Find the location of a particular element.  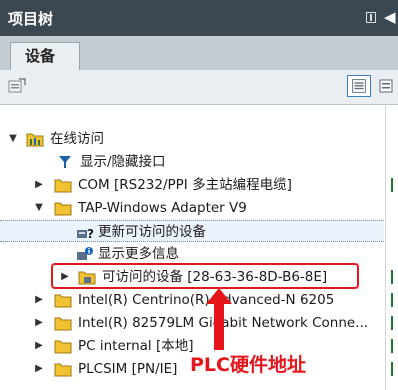

device-properties-icon is located at coordinates (17, 86).